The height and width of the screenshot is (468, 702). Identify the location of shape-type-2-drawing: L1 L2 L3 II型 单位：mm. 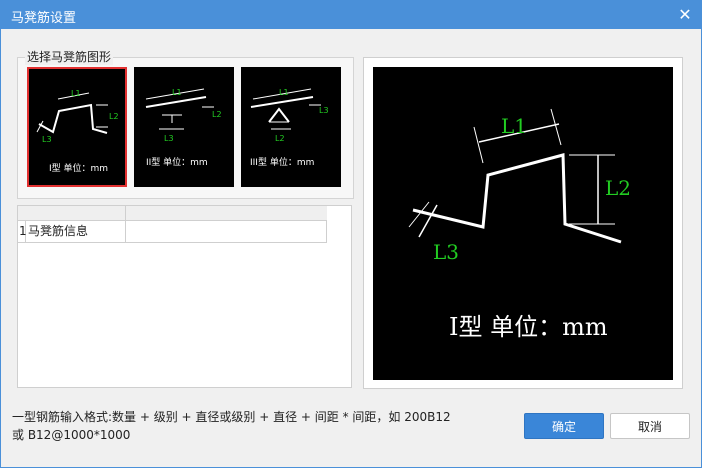
(183, 128).